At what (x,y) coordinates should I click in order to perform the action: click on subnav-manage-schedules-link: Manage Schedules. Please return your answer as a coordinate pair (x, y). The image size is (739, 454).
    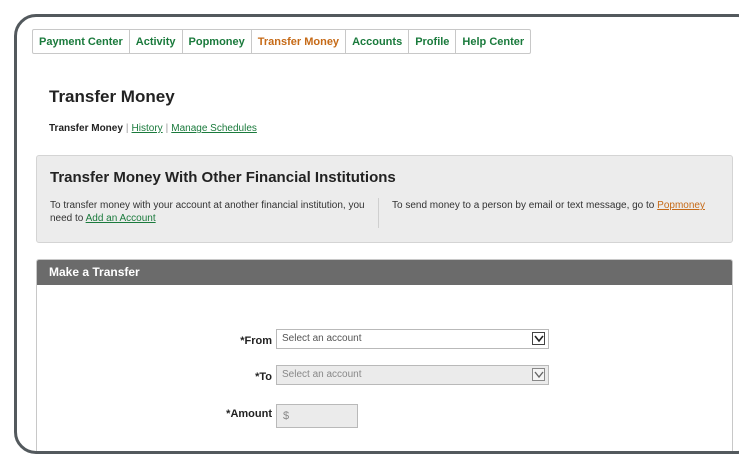
    Looking at the image, I should click on (214, 128).